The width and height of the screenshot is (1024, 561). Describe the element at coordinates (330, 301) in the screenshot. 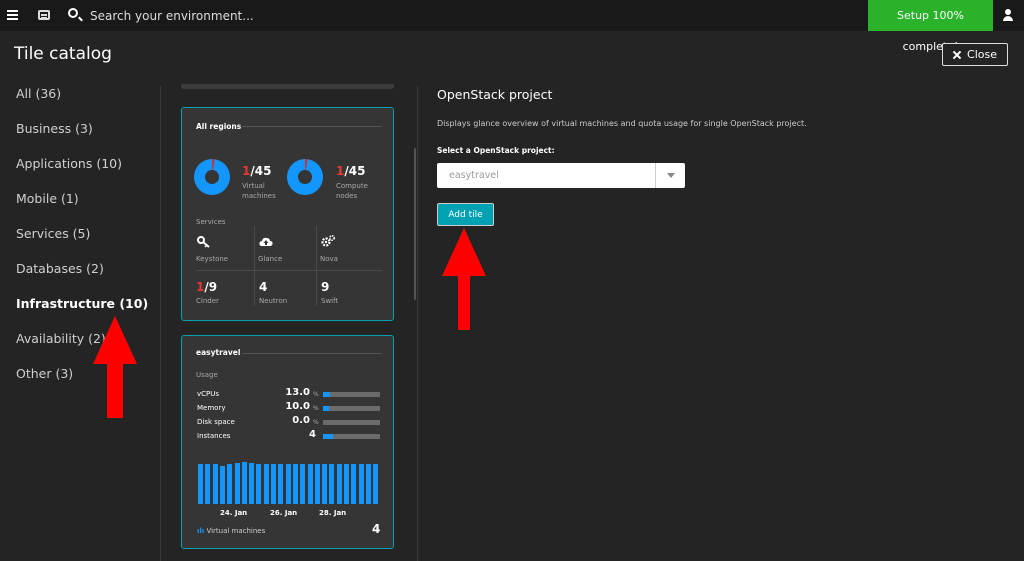

I see `service-swift: Swift` at that location.